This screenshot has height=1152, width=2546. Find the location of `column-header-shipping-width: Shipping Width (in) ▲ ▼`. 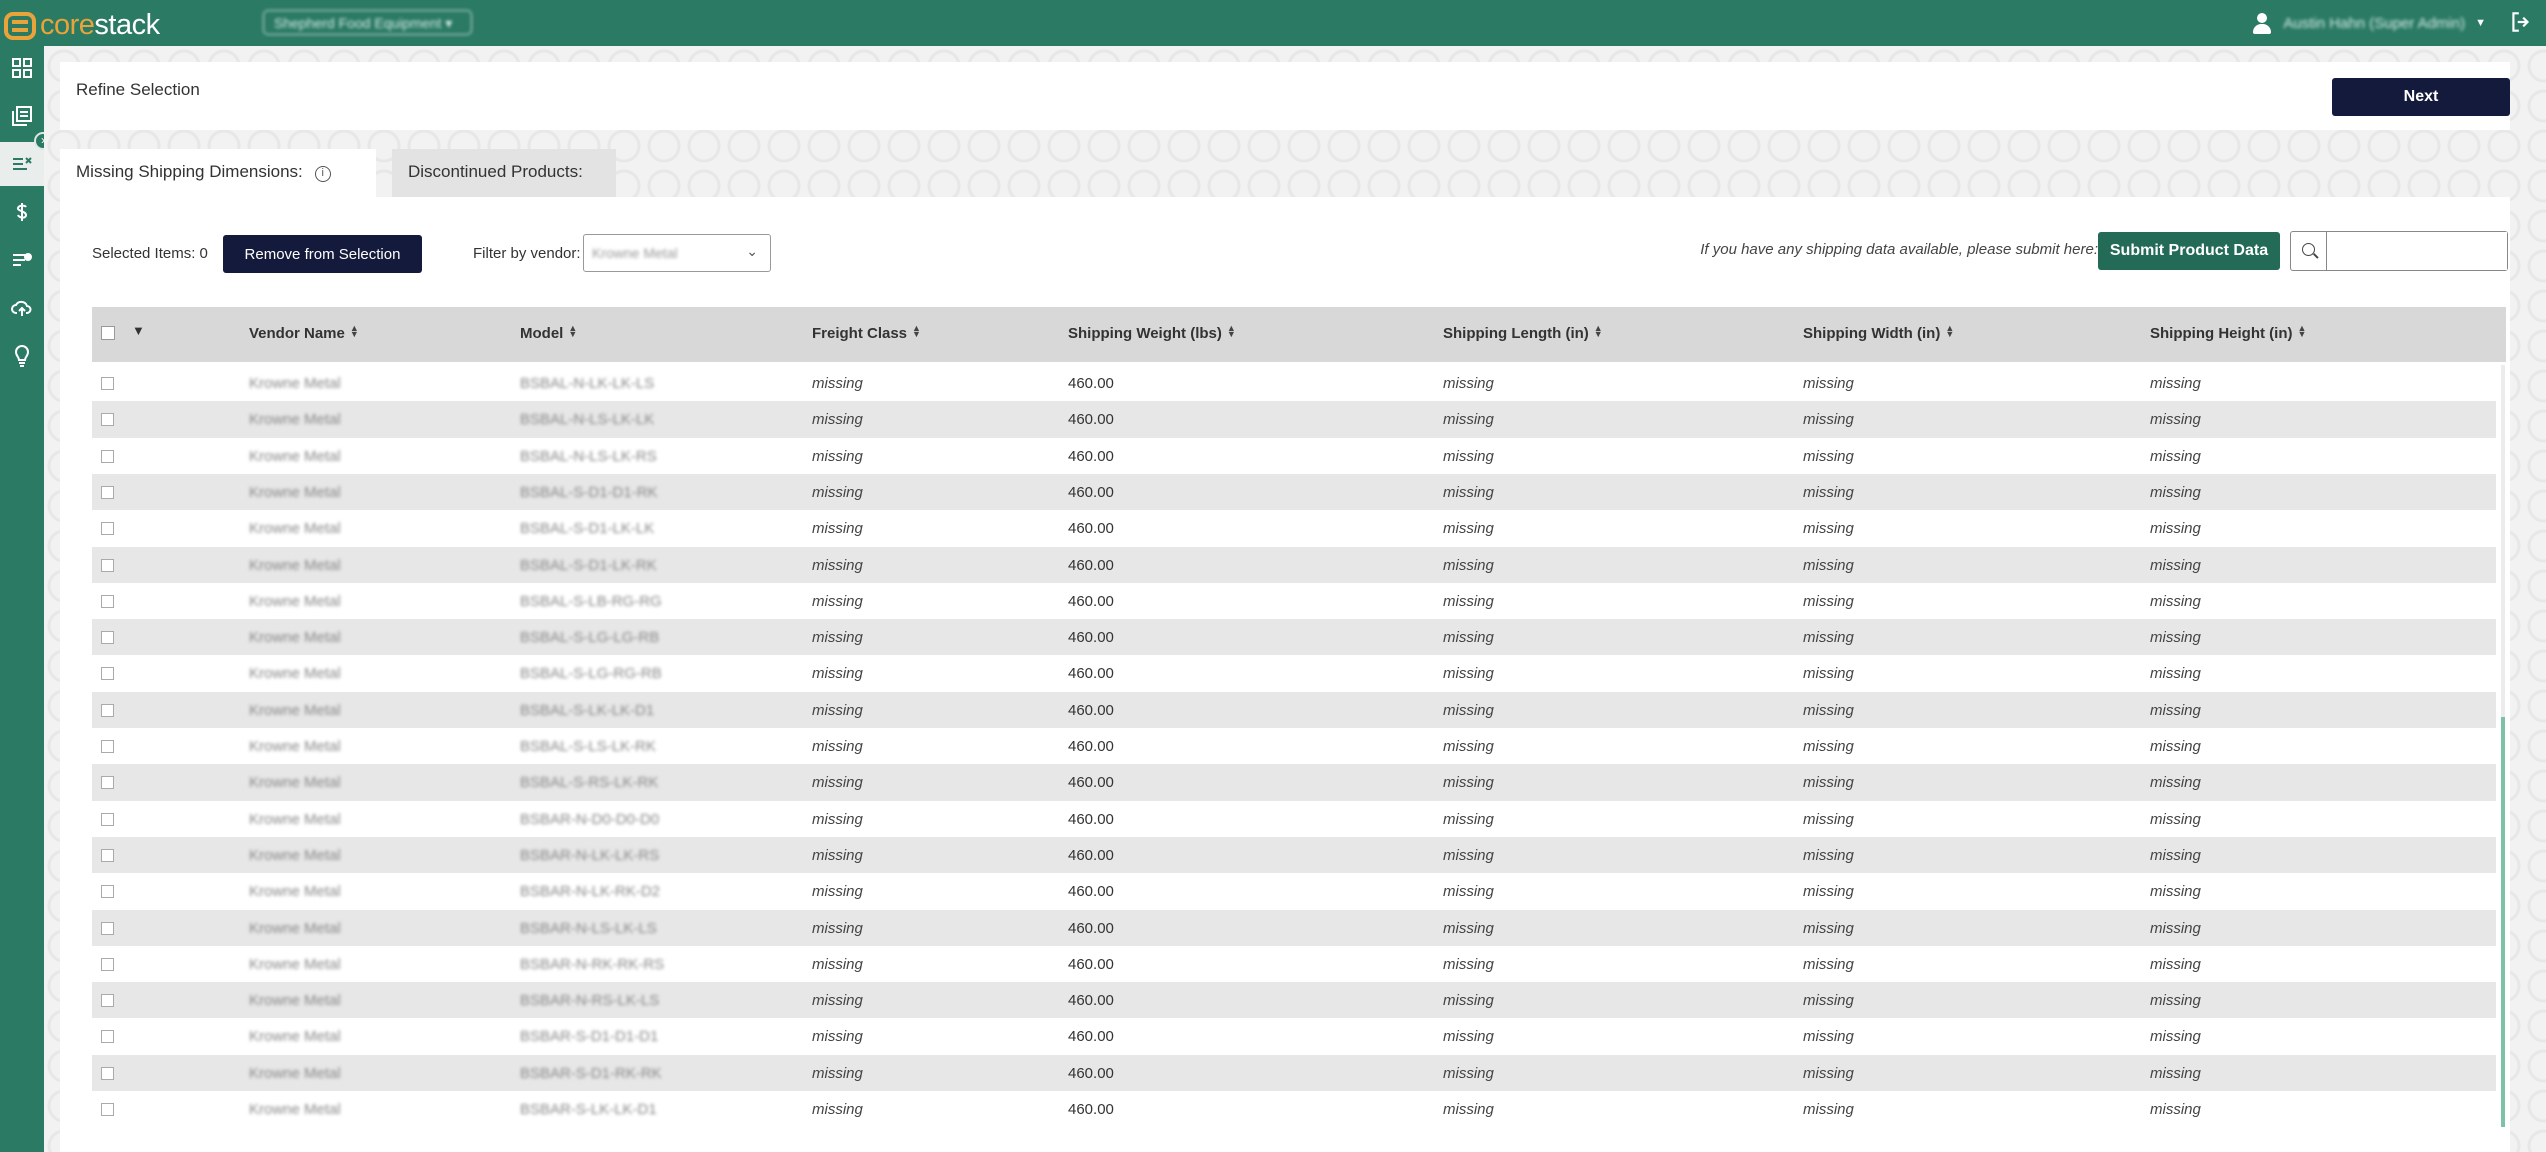

column-header-shipping-width: Shipping Width (in) ▲ ▼ is located at coordinates (1878, 333).